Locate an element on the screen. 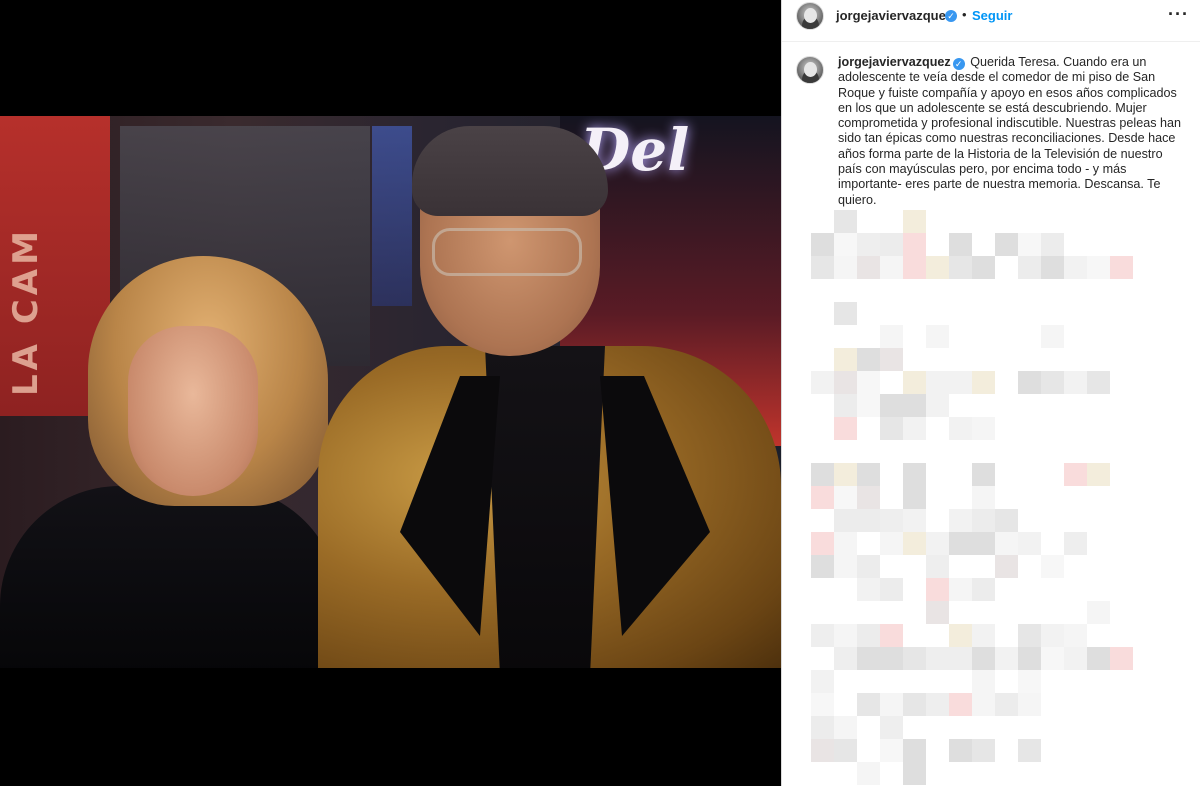  header-username: jorgejaviervazquez is located at coordinates (894, 15).